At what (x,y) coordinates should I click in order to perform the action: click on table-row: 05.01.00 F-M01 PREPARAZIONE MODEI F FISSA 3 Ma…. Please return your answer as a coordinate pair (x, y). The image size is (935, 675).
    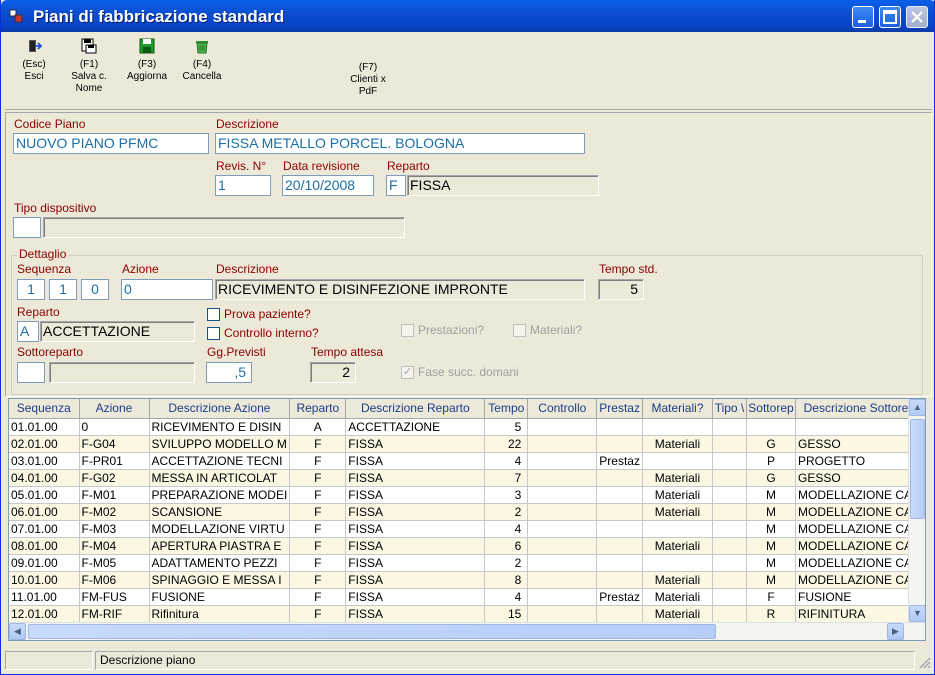
    Looking at the image, I should click on (466, 495).